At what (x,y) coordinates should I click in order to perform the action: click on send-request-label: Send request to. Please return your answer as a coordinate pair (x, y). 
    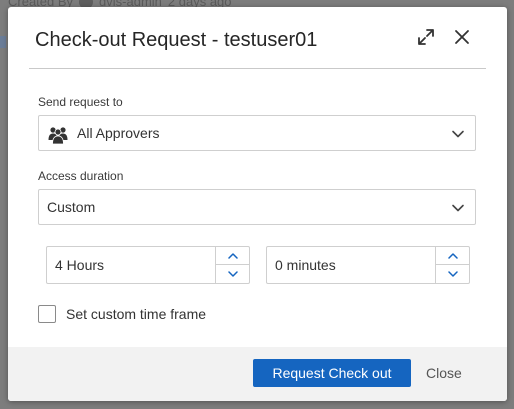
    Looking at the image, I should click on (80, 102).